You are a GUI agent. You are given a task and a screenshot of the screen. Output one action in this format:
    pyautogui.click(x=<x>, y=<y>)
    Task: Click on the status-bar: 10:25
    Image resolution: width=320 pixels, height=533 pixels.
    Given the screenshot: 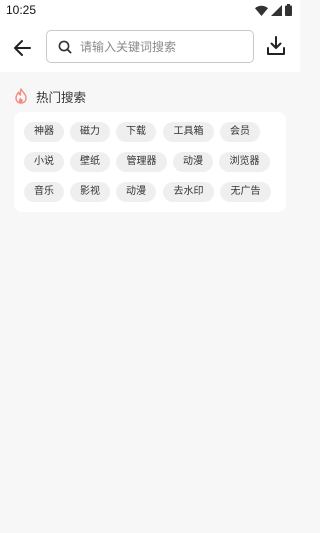 What is the action you would take?
    pyautogui.click(x=150, y=11)
    